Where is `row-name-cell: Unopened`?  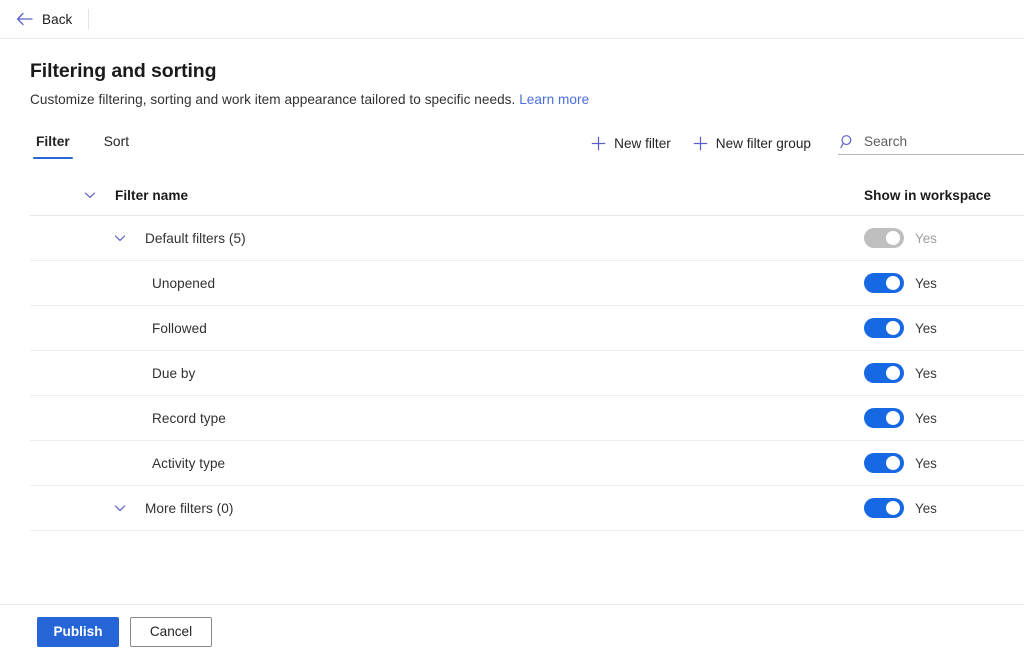 row-name-cell: Unopened is located at coordinates (447, 283).